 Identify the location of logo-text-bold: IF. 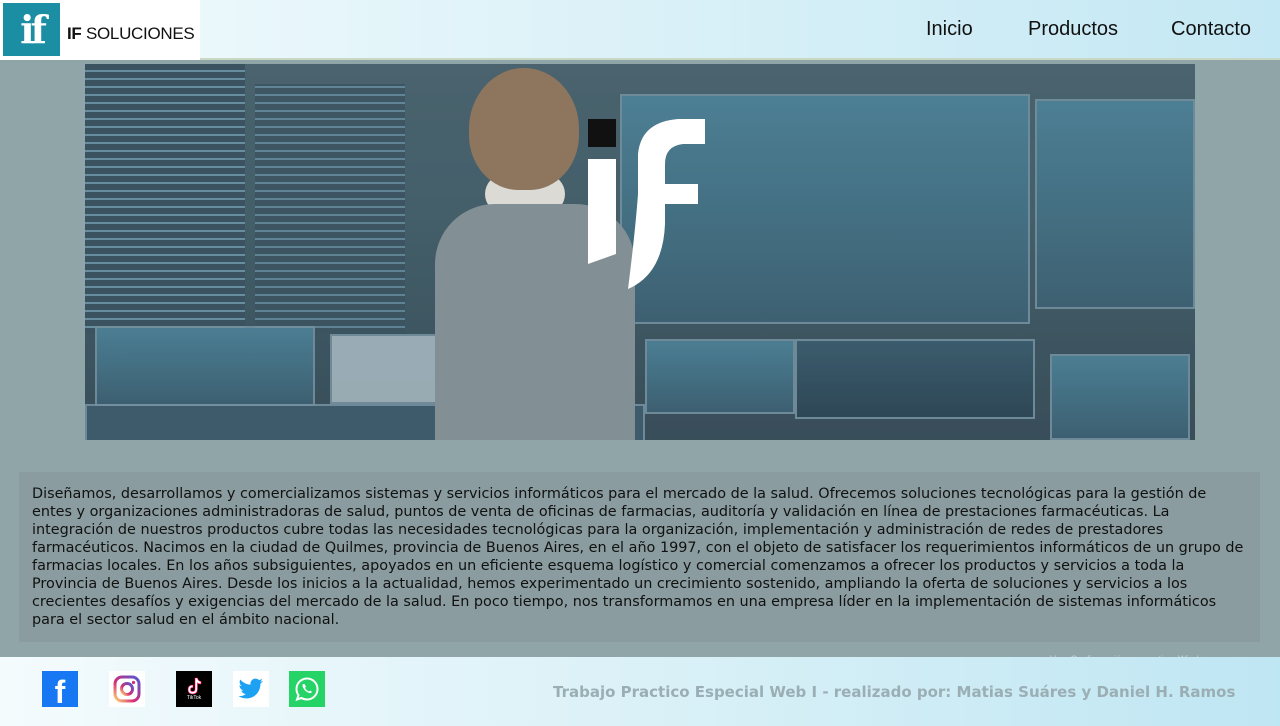
(74, 33).